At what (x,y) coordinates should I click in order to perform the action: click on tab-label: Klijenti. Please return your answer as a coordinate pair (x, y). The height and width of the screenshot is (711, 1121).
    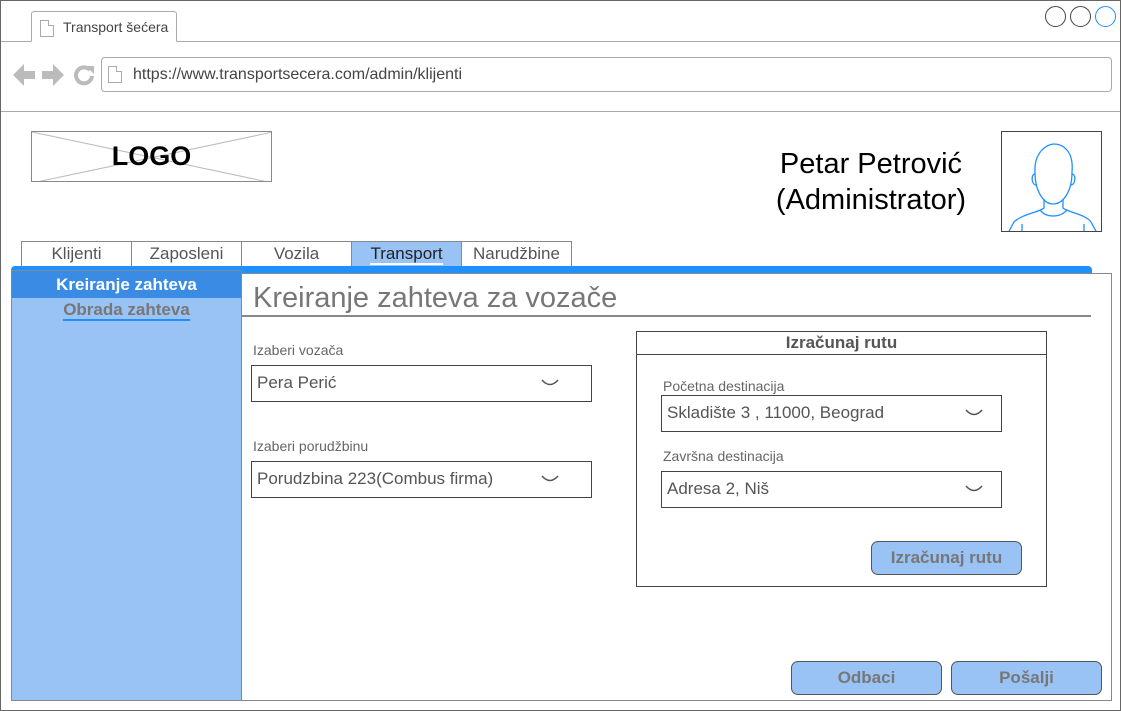
    Looking at the image, I should click on (76, 253).